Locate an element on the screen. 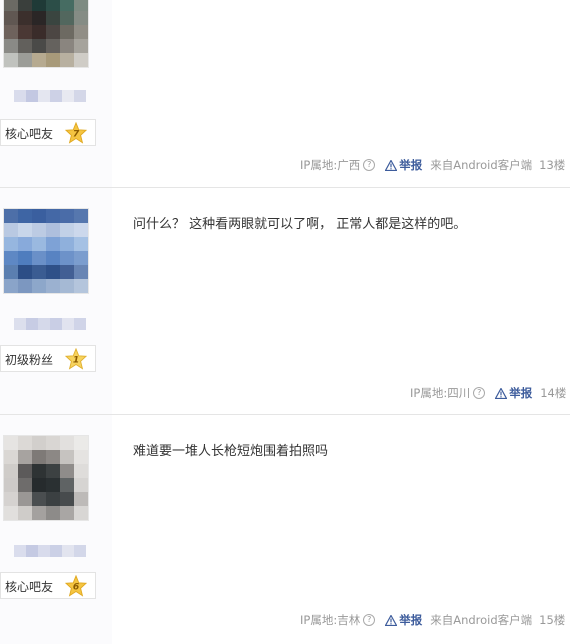  level-number: 6 is located at coordinates (76, 587).